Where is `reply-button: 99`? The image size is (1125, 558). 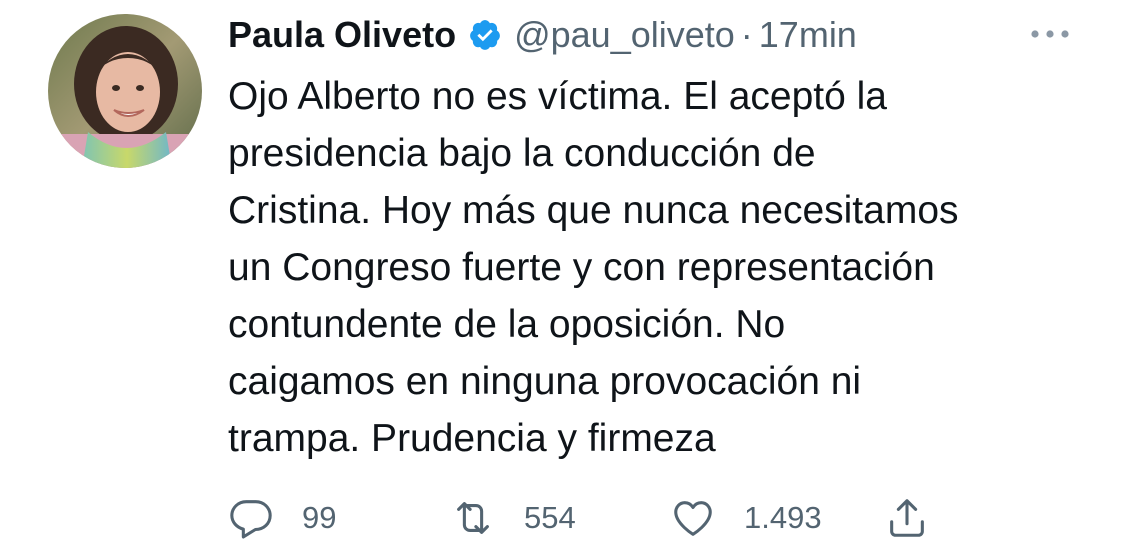
reply-button: 99 is located at coordinates (282, 518).